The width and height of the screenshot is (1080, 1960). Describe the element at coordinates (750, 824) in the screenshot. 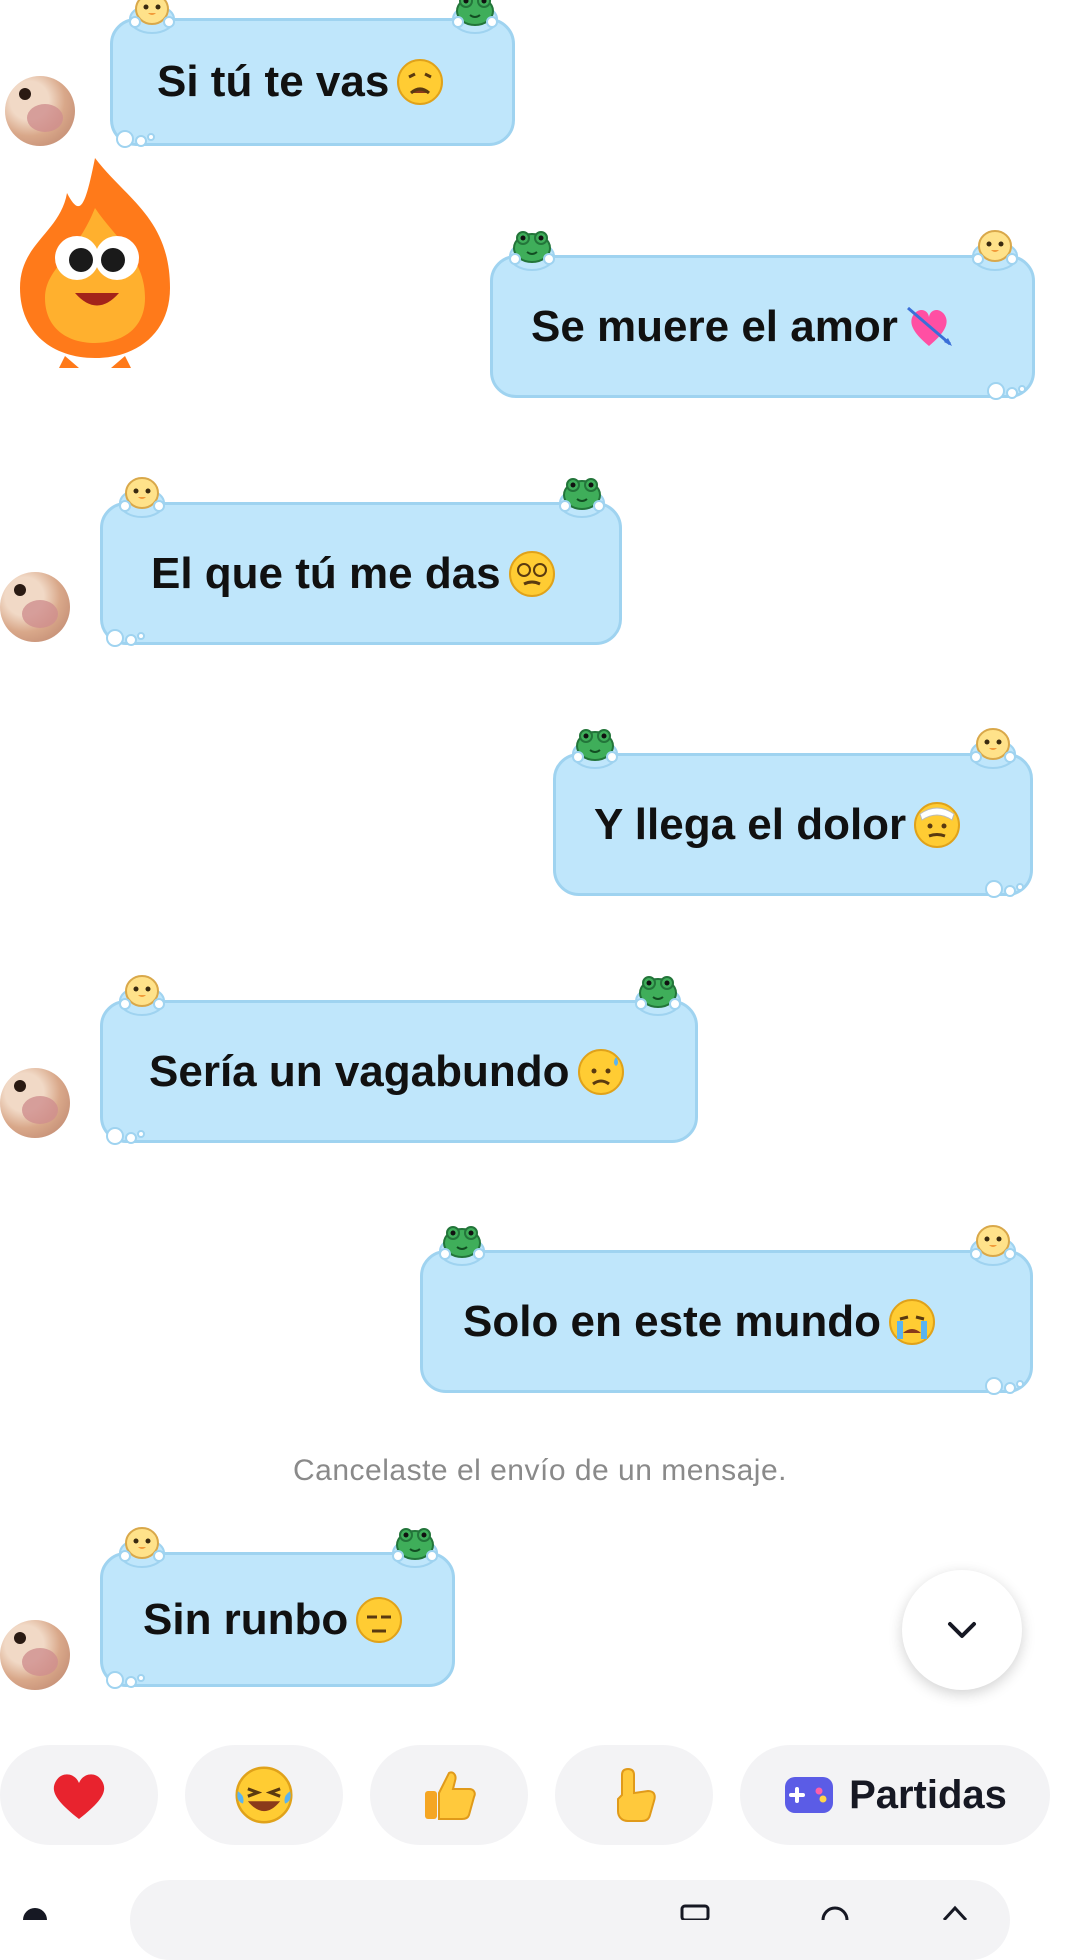

I see `message-text: Y llega el dolor` at that location.